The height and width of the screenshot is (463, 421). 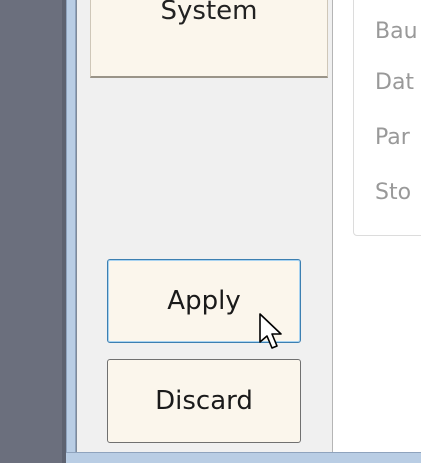 I want to click on setting-label-baud: Bau, so click(x=396, y=31).